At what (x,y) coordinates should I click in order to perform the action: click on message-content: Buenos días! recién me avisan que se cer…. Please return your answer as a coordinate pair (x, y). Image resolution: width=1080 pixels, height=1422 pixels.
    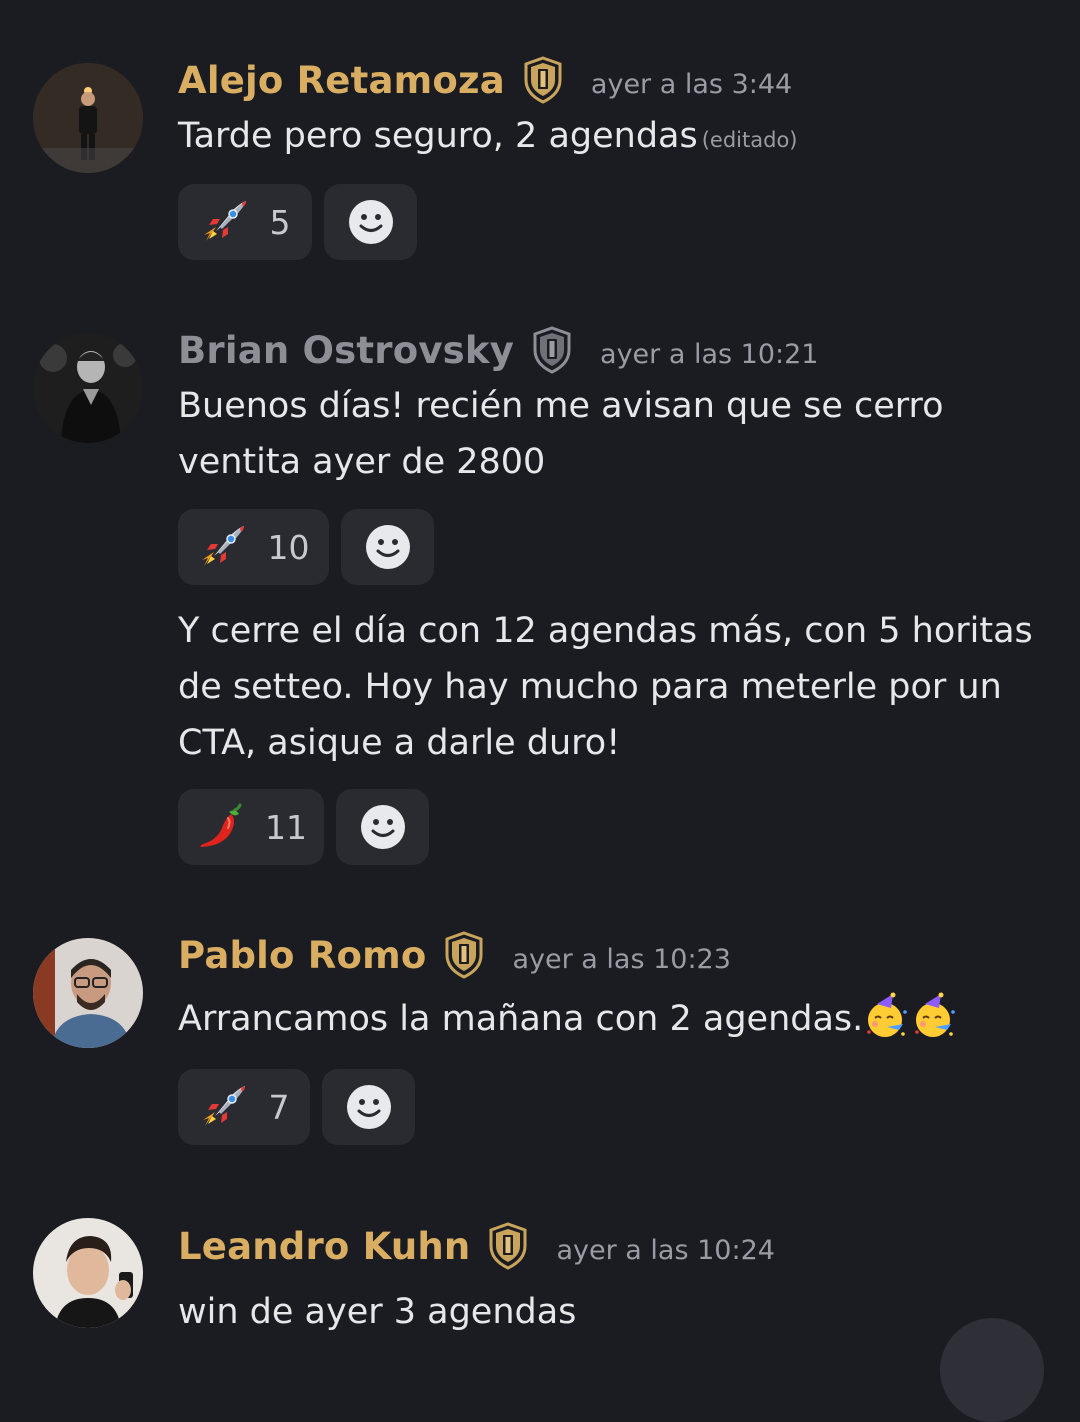
    Looking at the image, I should click on (561, 434).